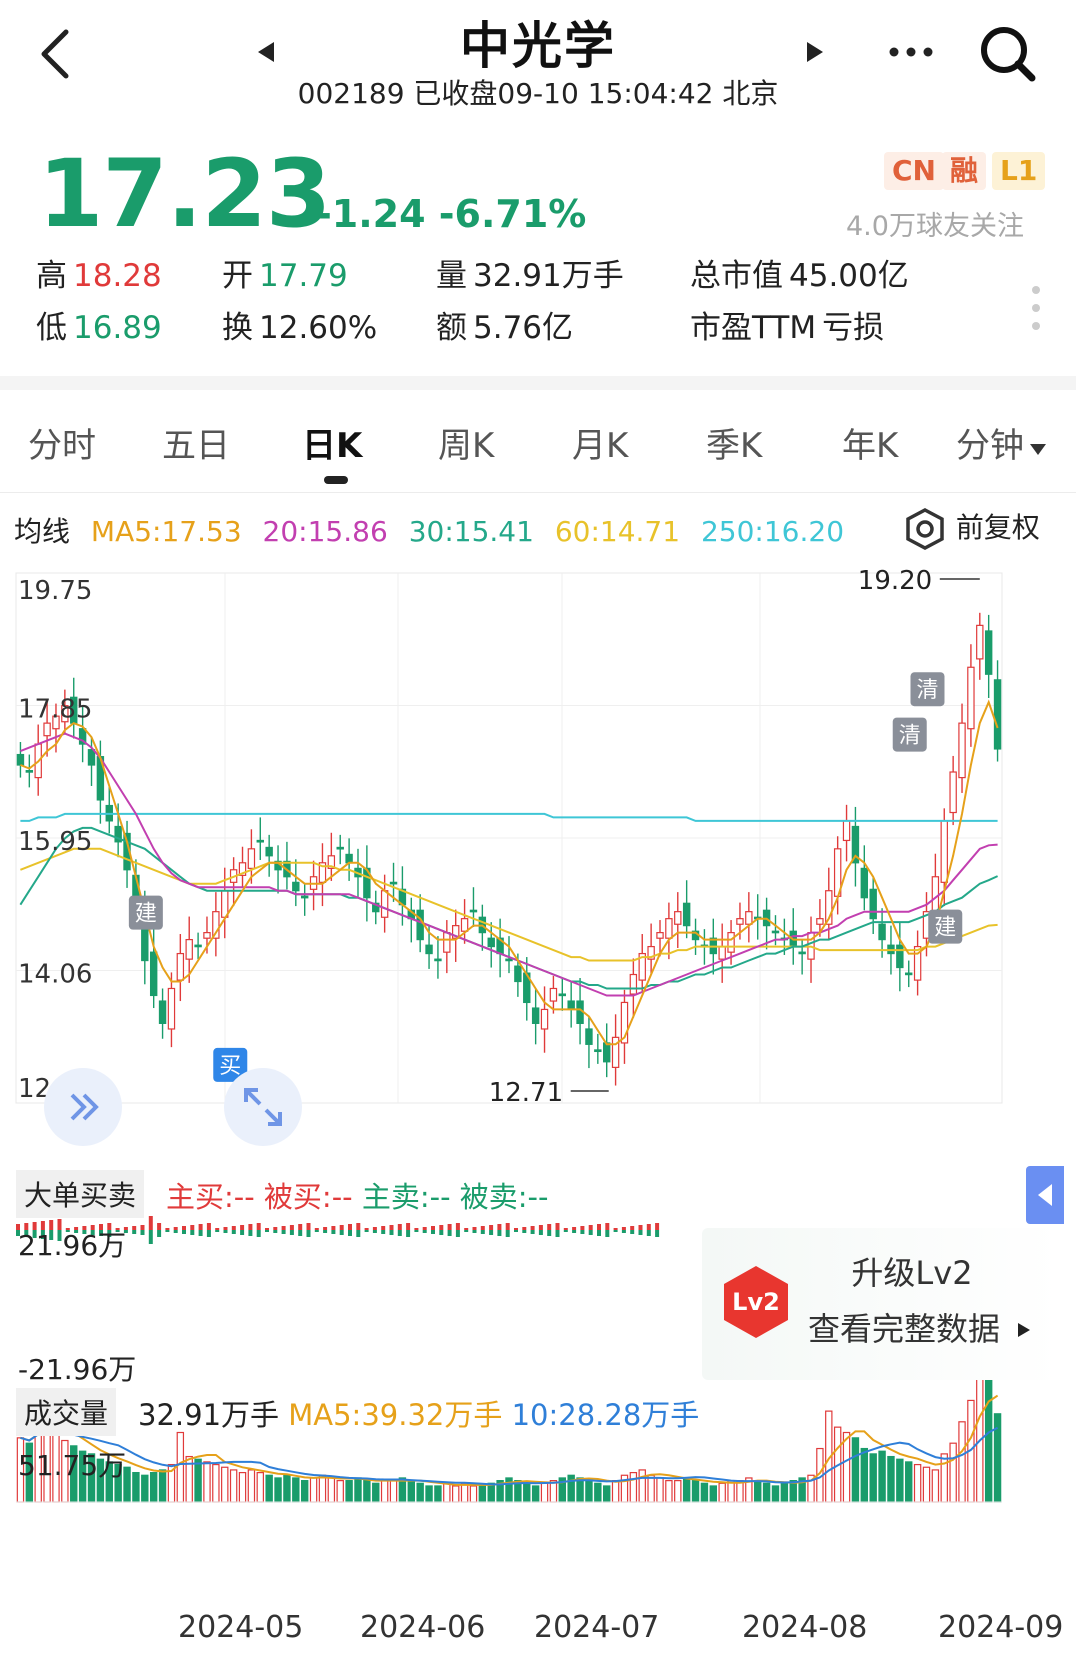 The image size is (1076, 1660). What do you see at coordinates (1036, 308) in the screenshot?
I see `vertical-dots-icon` at bounding box center [1036, 308].